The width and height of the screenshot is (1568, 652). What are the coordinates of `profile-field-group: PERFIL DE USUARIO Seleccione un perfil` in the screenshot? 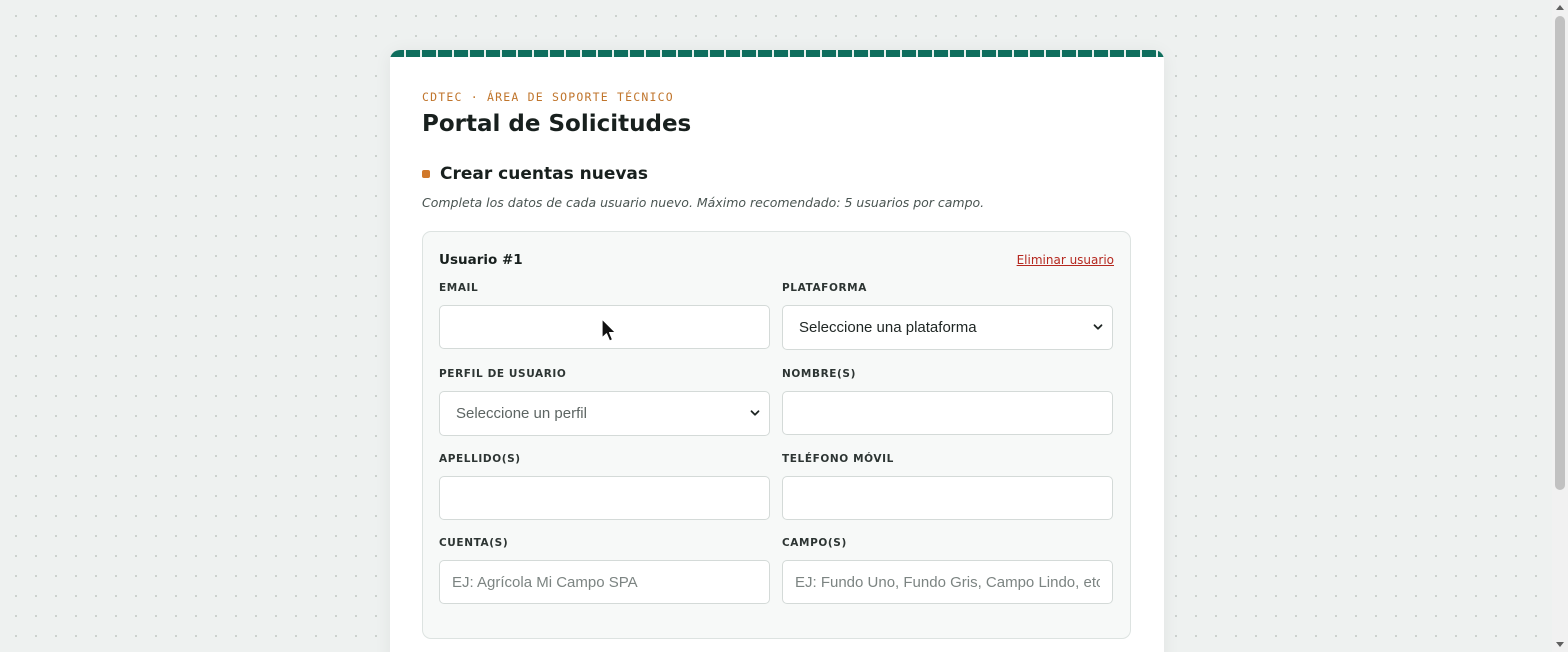 It's located at (604, 401).